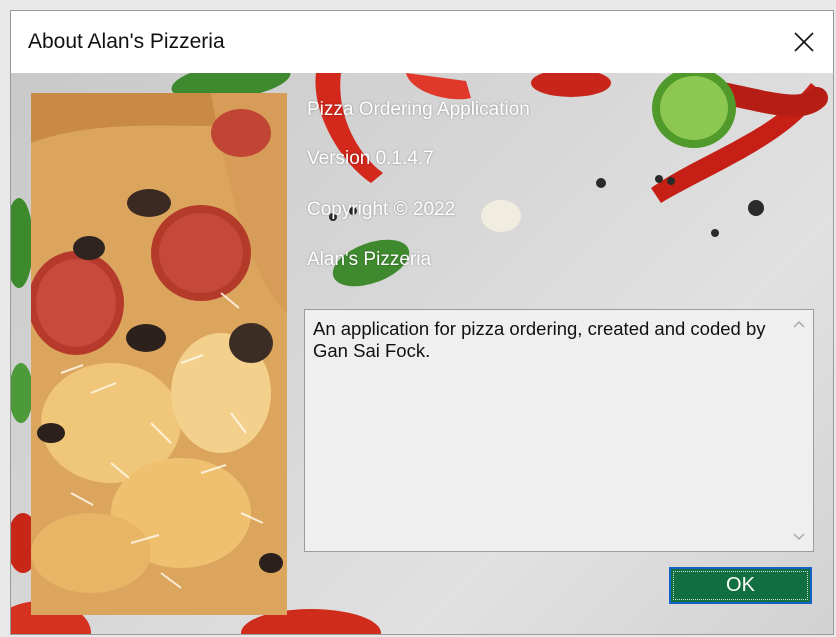  What do you see at coordinates (370, 158) in the screenshot?
I see `version-label: Version 0.1.4.7` at bounding box center [370, 158].